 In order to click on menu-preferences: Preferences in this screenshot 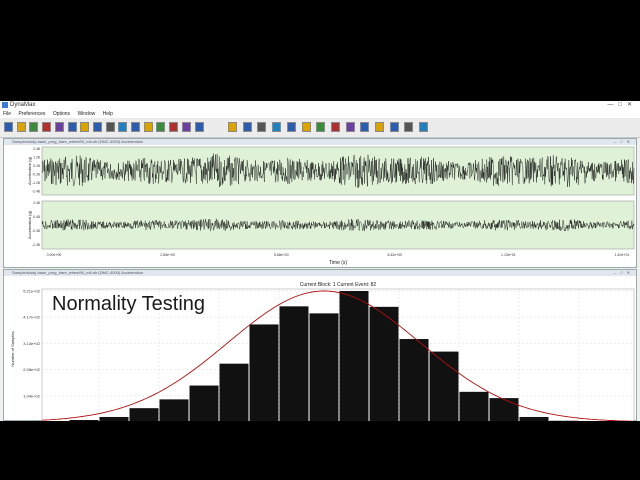, I will do `click(31, 114)`.